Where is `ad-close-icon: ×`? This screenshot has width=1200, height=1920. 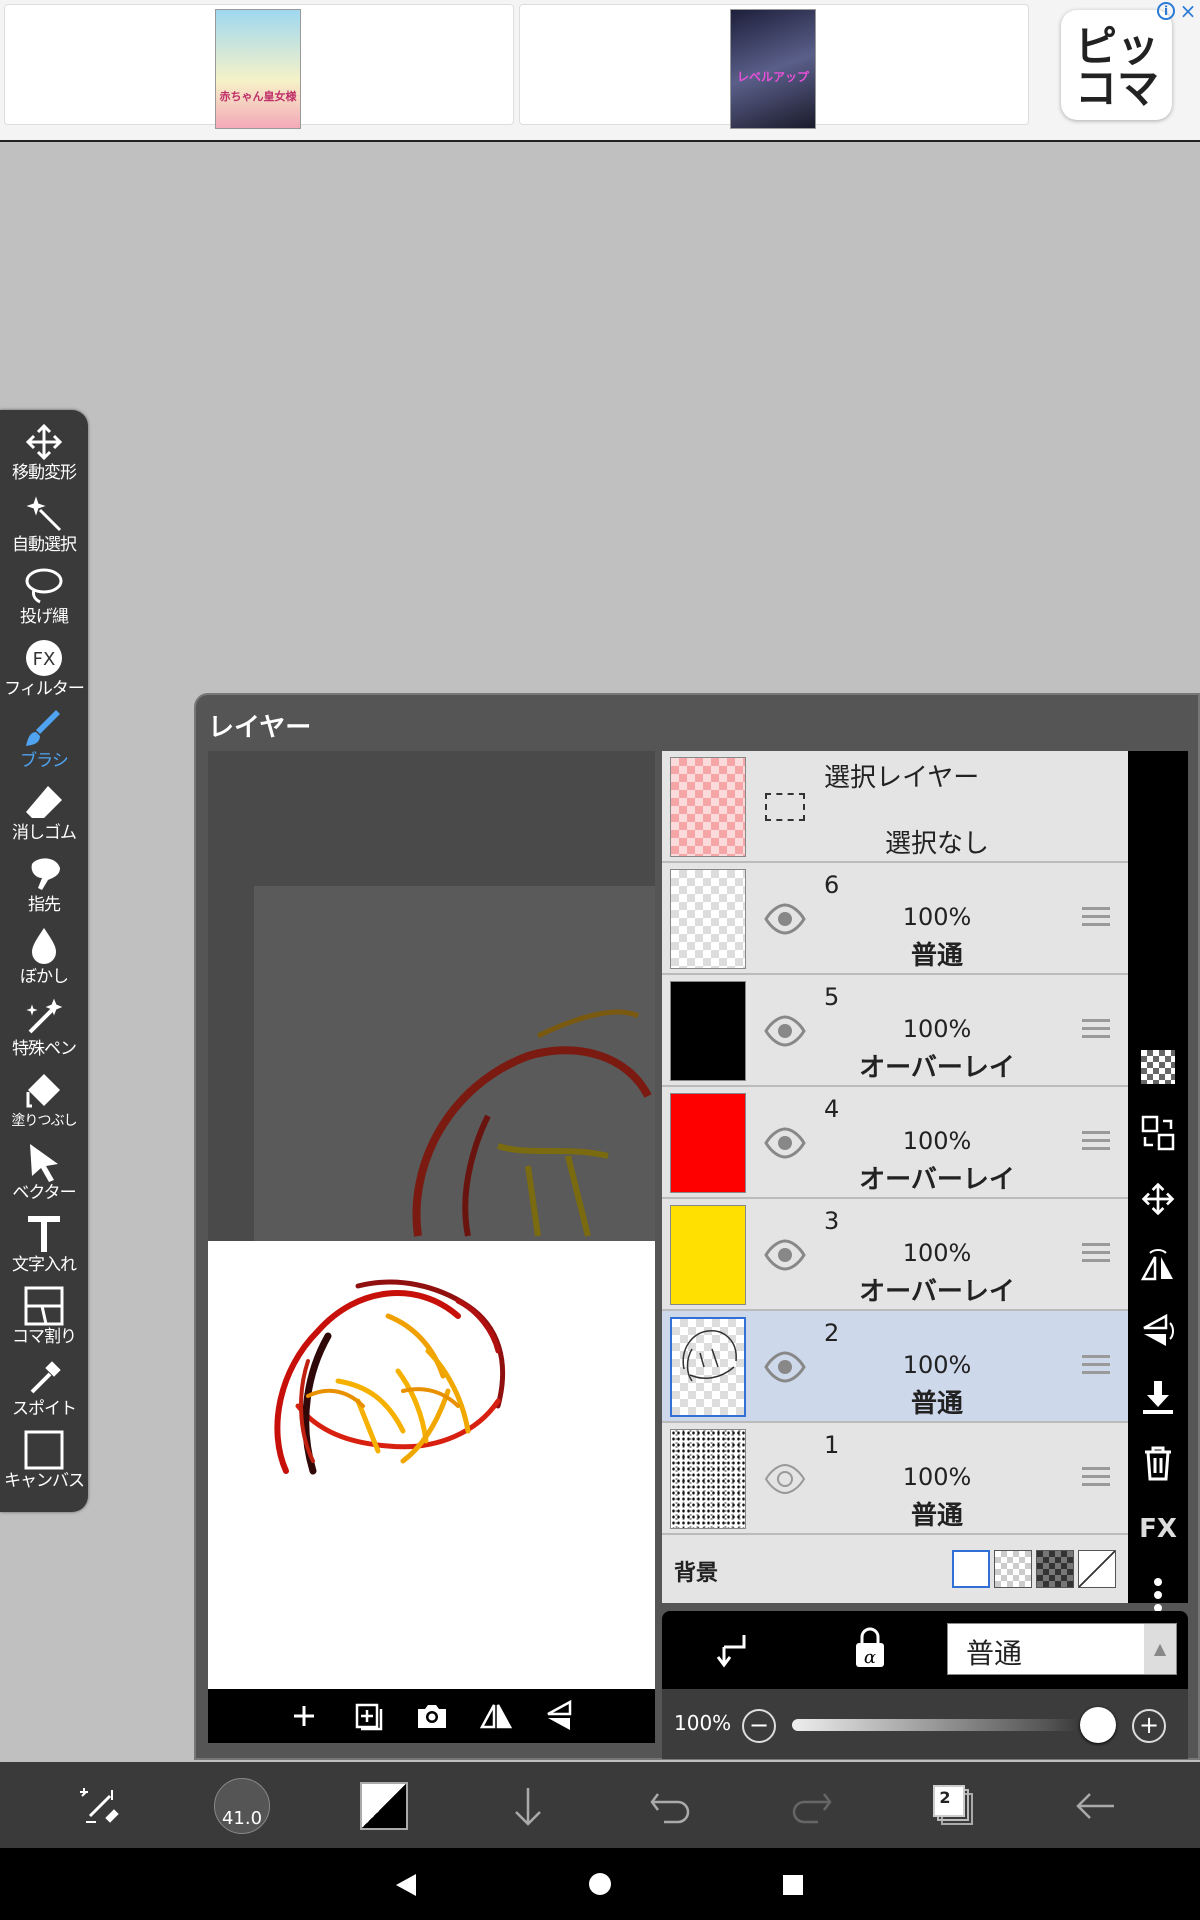 ad-close-icon: × is located at coordinates (1188, 11).